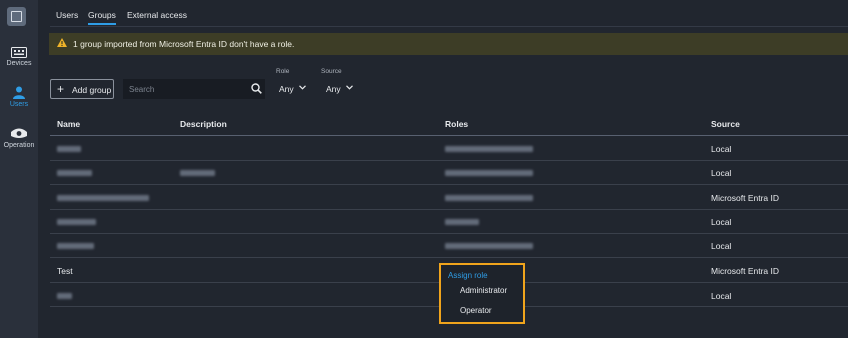 Image resolution: width=848 pixels, height=338 pixels. What do you see at coordinates (19, 63) in the screenshot?
I see `sidebar-item-label: Devices` at bounding box center [19, 63].